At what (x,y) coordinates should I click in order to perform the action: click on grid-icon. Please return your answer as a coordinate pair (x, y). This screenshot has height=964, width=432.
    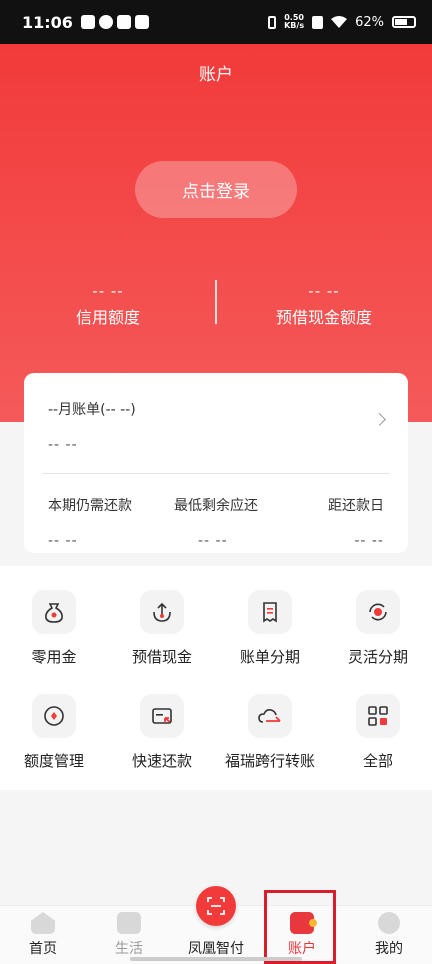
    Looking at the image, I should click on (378, 716).